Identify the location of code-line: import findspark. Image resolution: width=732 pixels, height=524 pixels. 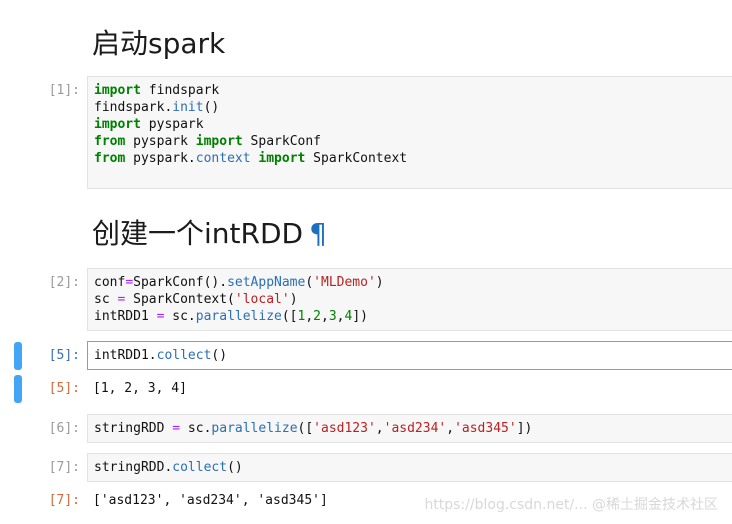
(413, 90).